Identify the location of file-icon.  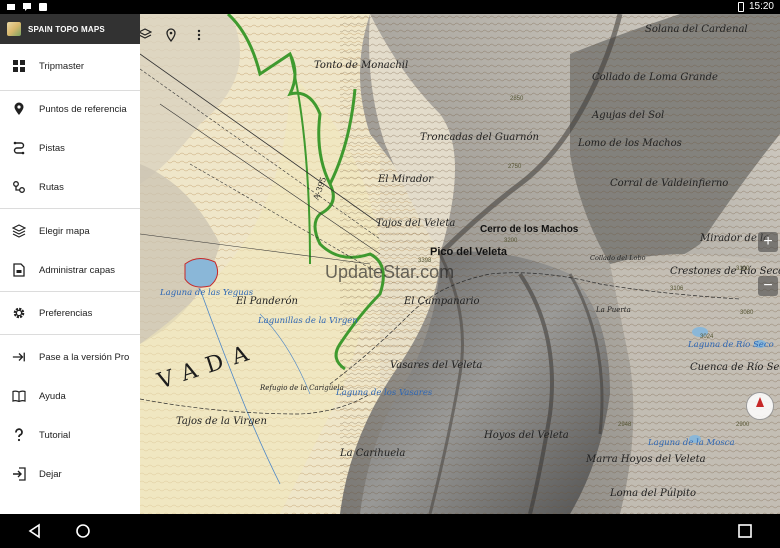
(19, 270).